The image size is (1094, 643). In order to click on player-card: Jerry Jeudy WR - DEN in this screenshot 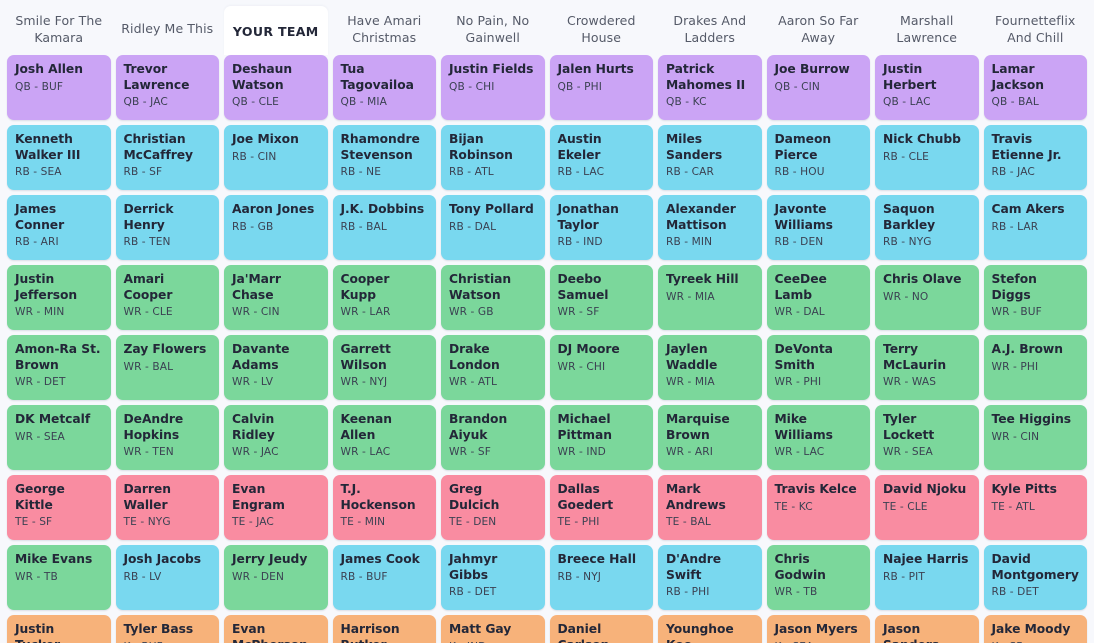, I will do `click(276, 577)`.